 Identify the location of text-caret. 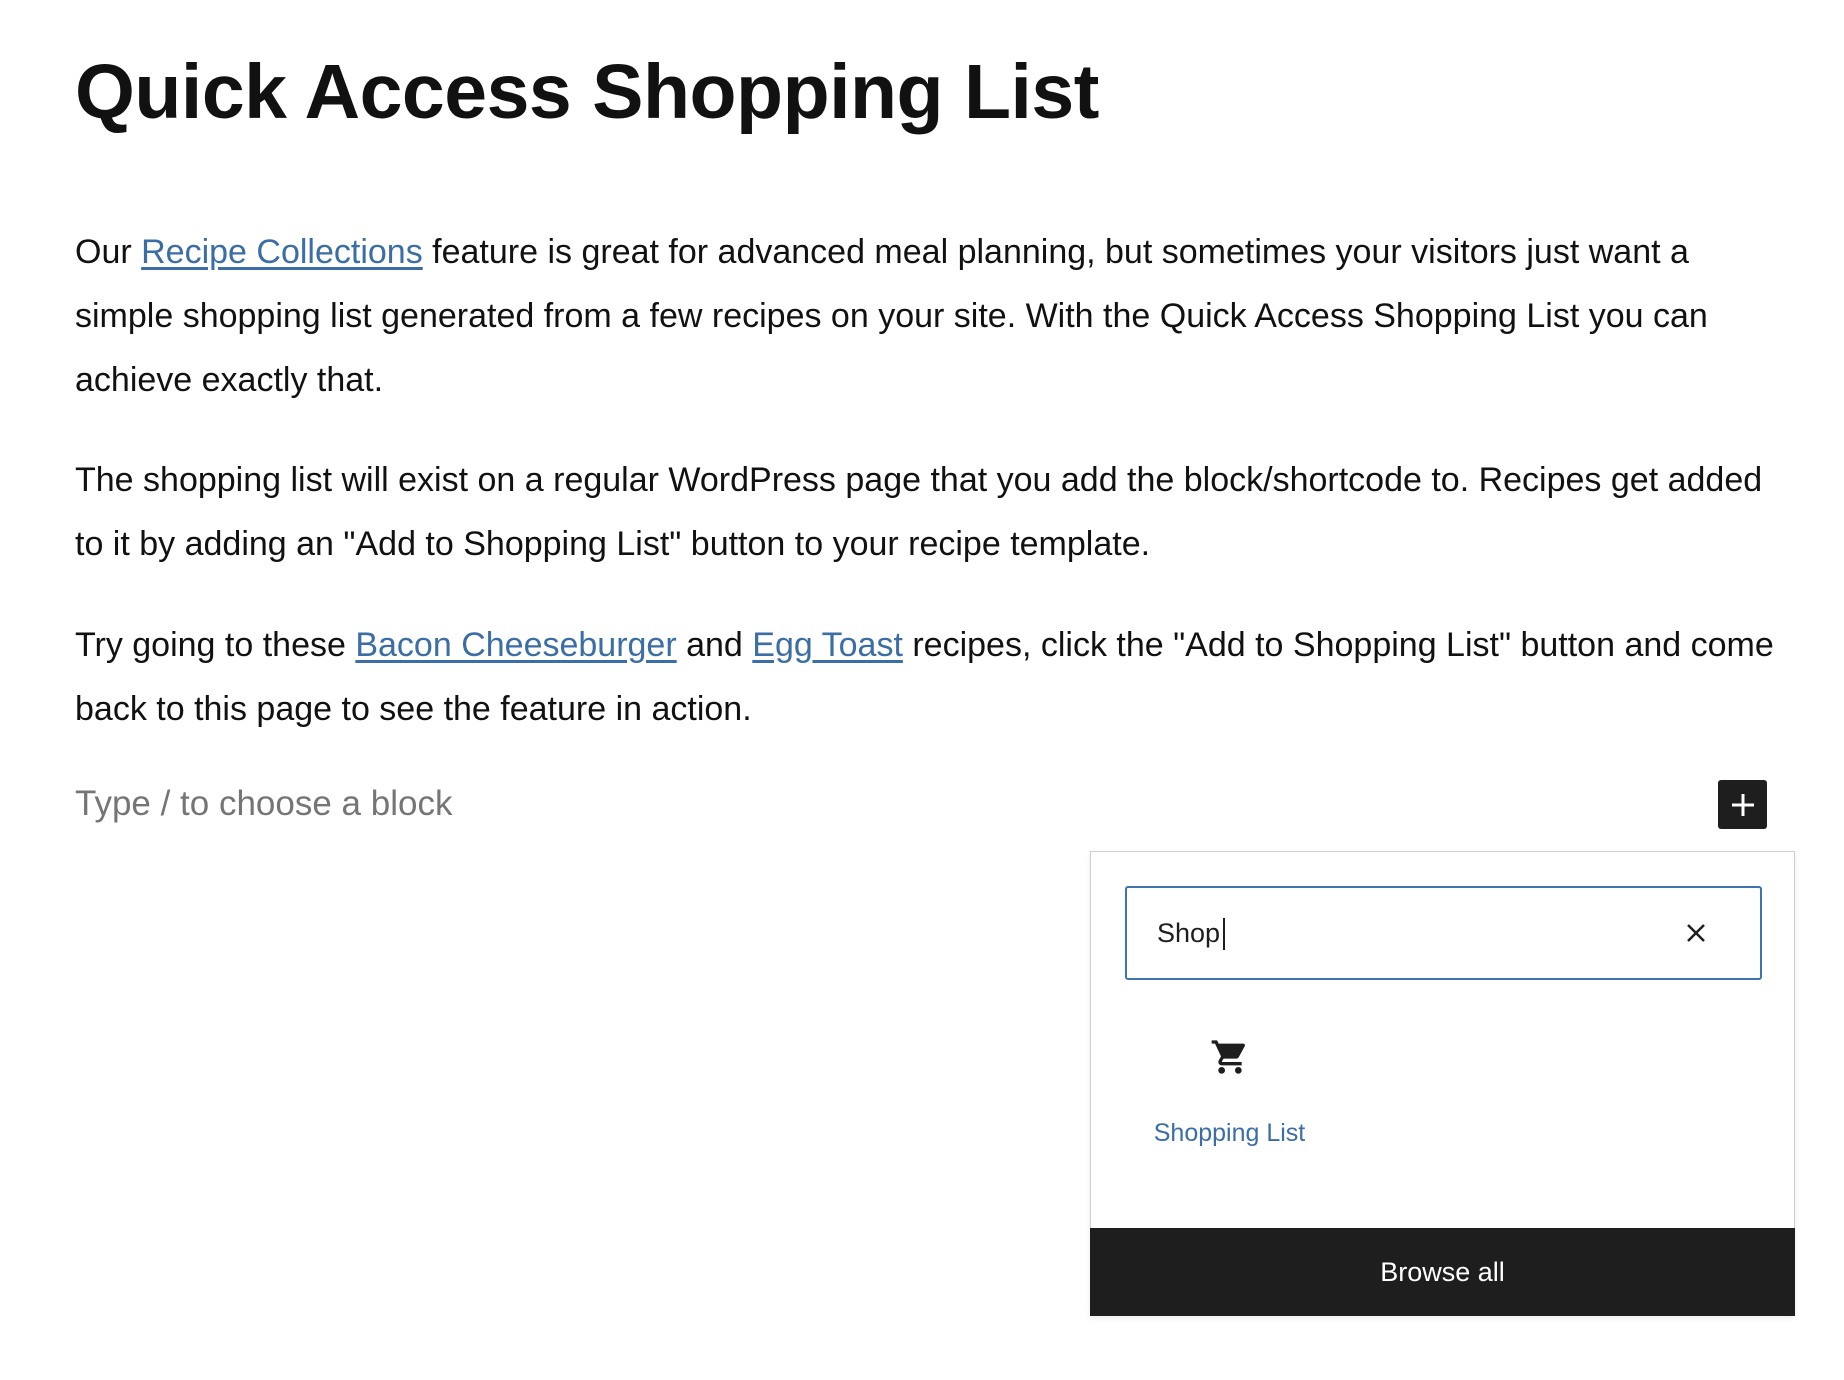
(1224, 934).